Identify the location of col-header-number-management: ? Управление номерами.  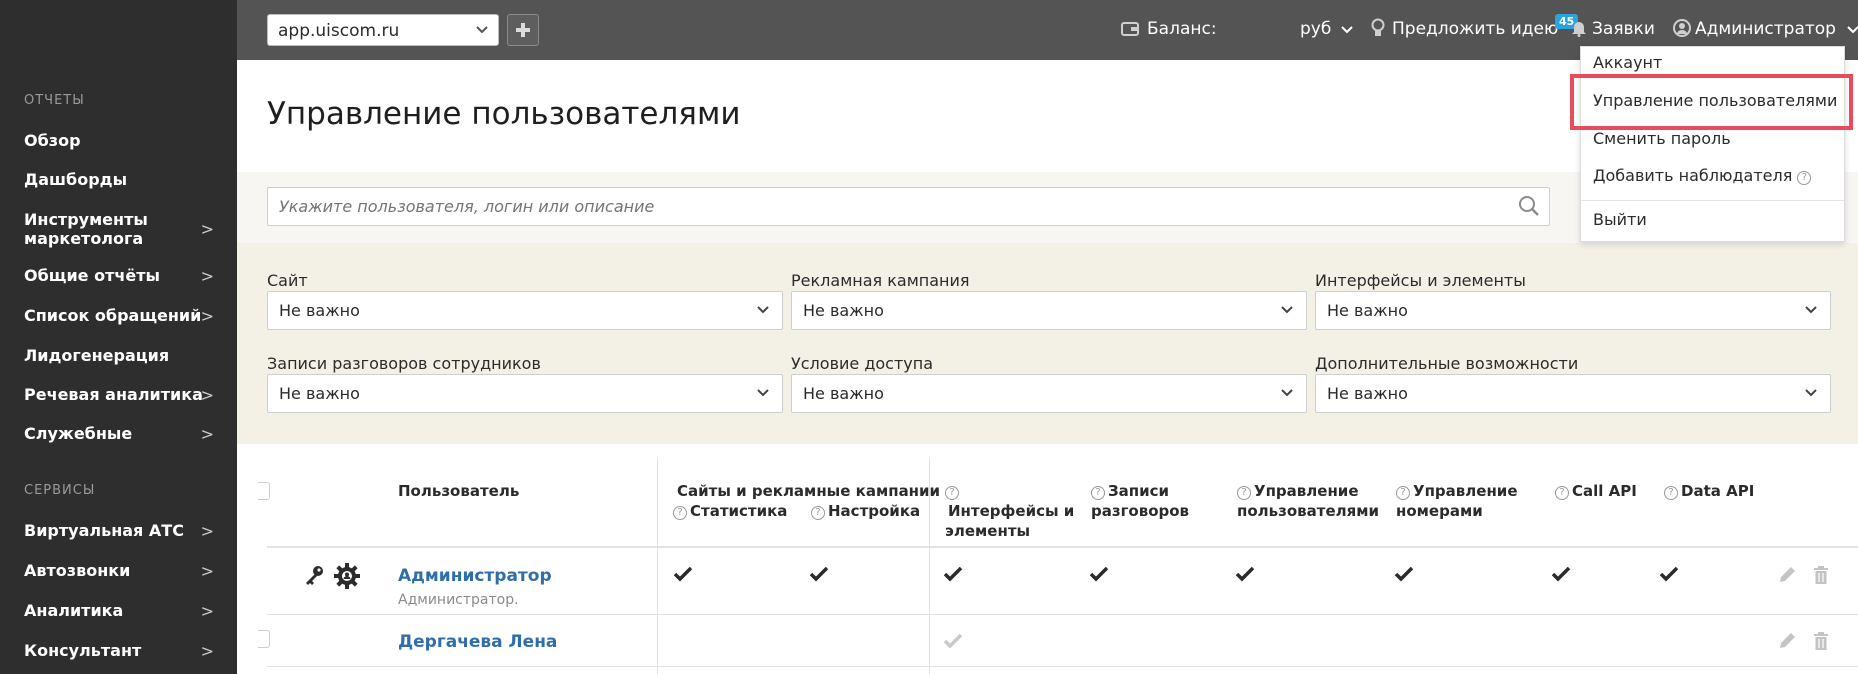
(1457, 501).